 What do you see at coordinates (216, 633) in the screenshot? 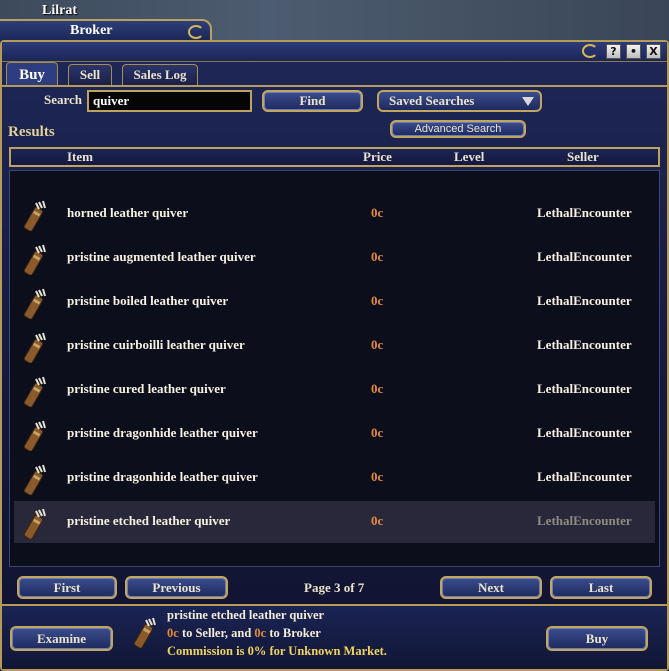
I see `seller-text: to Seller, and` at bounding box center [216, 633].